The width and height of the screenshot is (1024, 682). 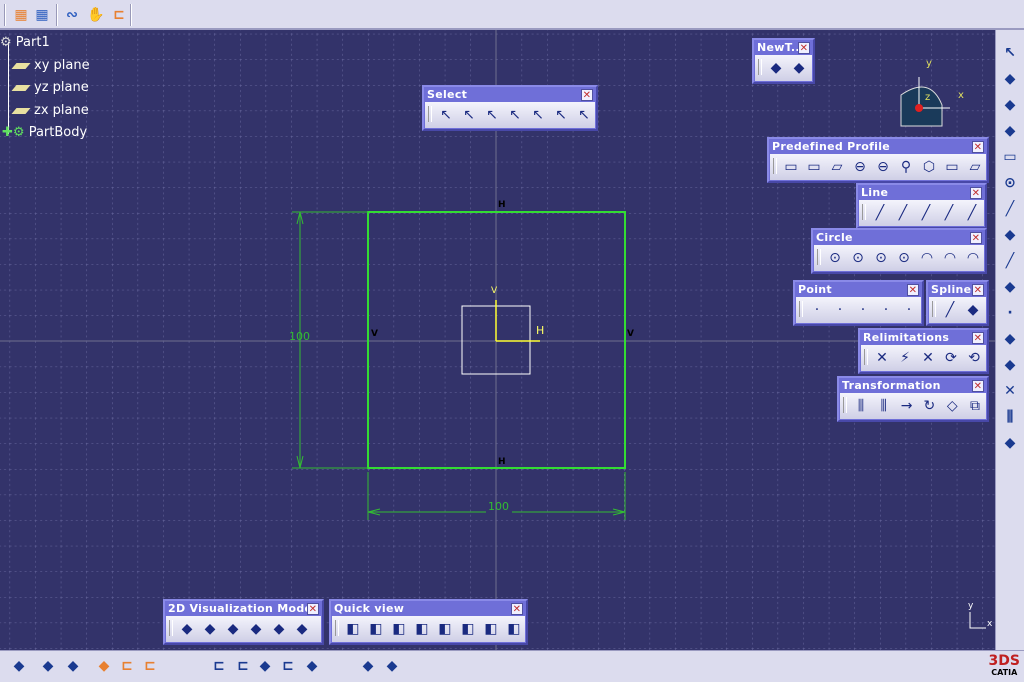 I want to click on offset-icon: ⧉, so click(x=975, y=406).